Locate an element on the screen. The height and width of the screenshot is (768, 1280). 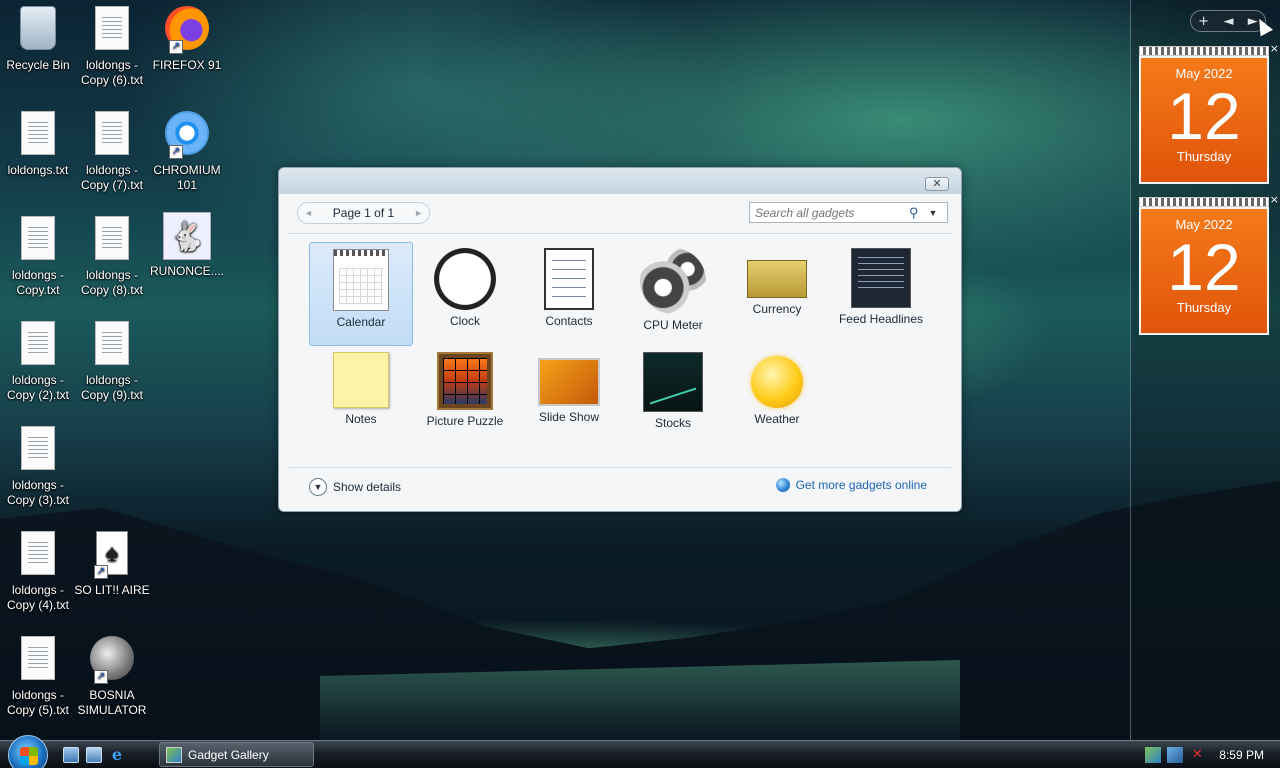
calendar-page: May 2022 12 Thursday is located at coordinates (1204, 120).